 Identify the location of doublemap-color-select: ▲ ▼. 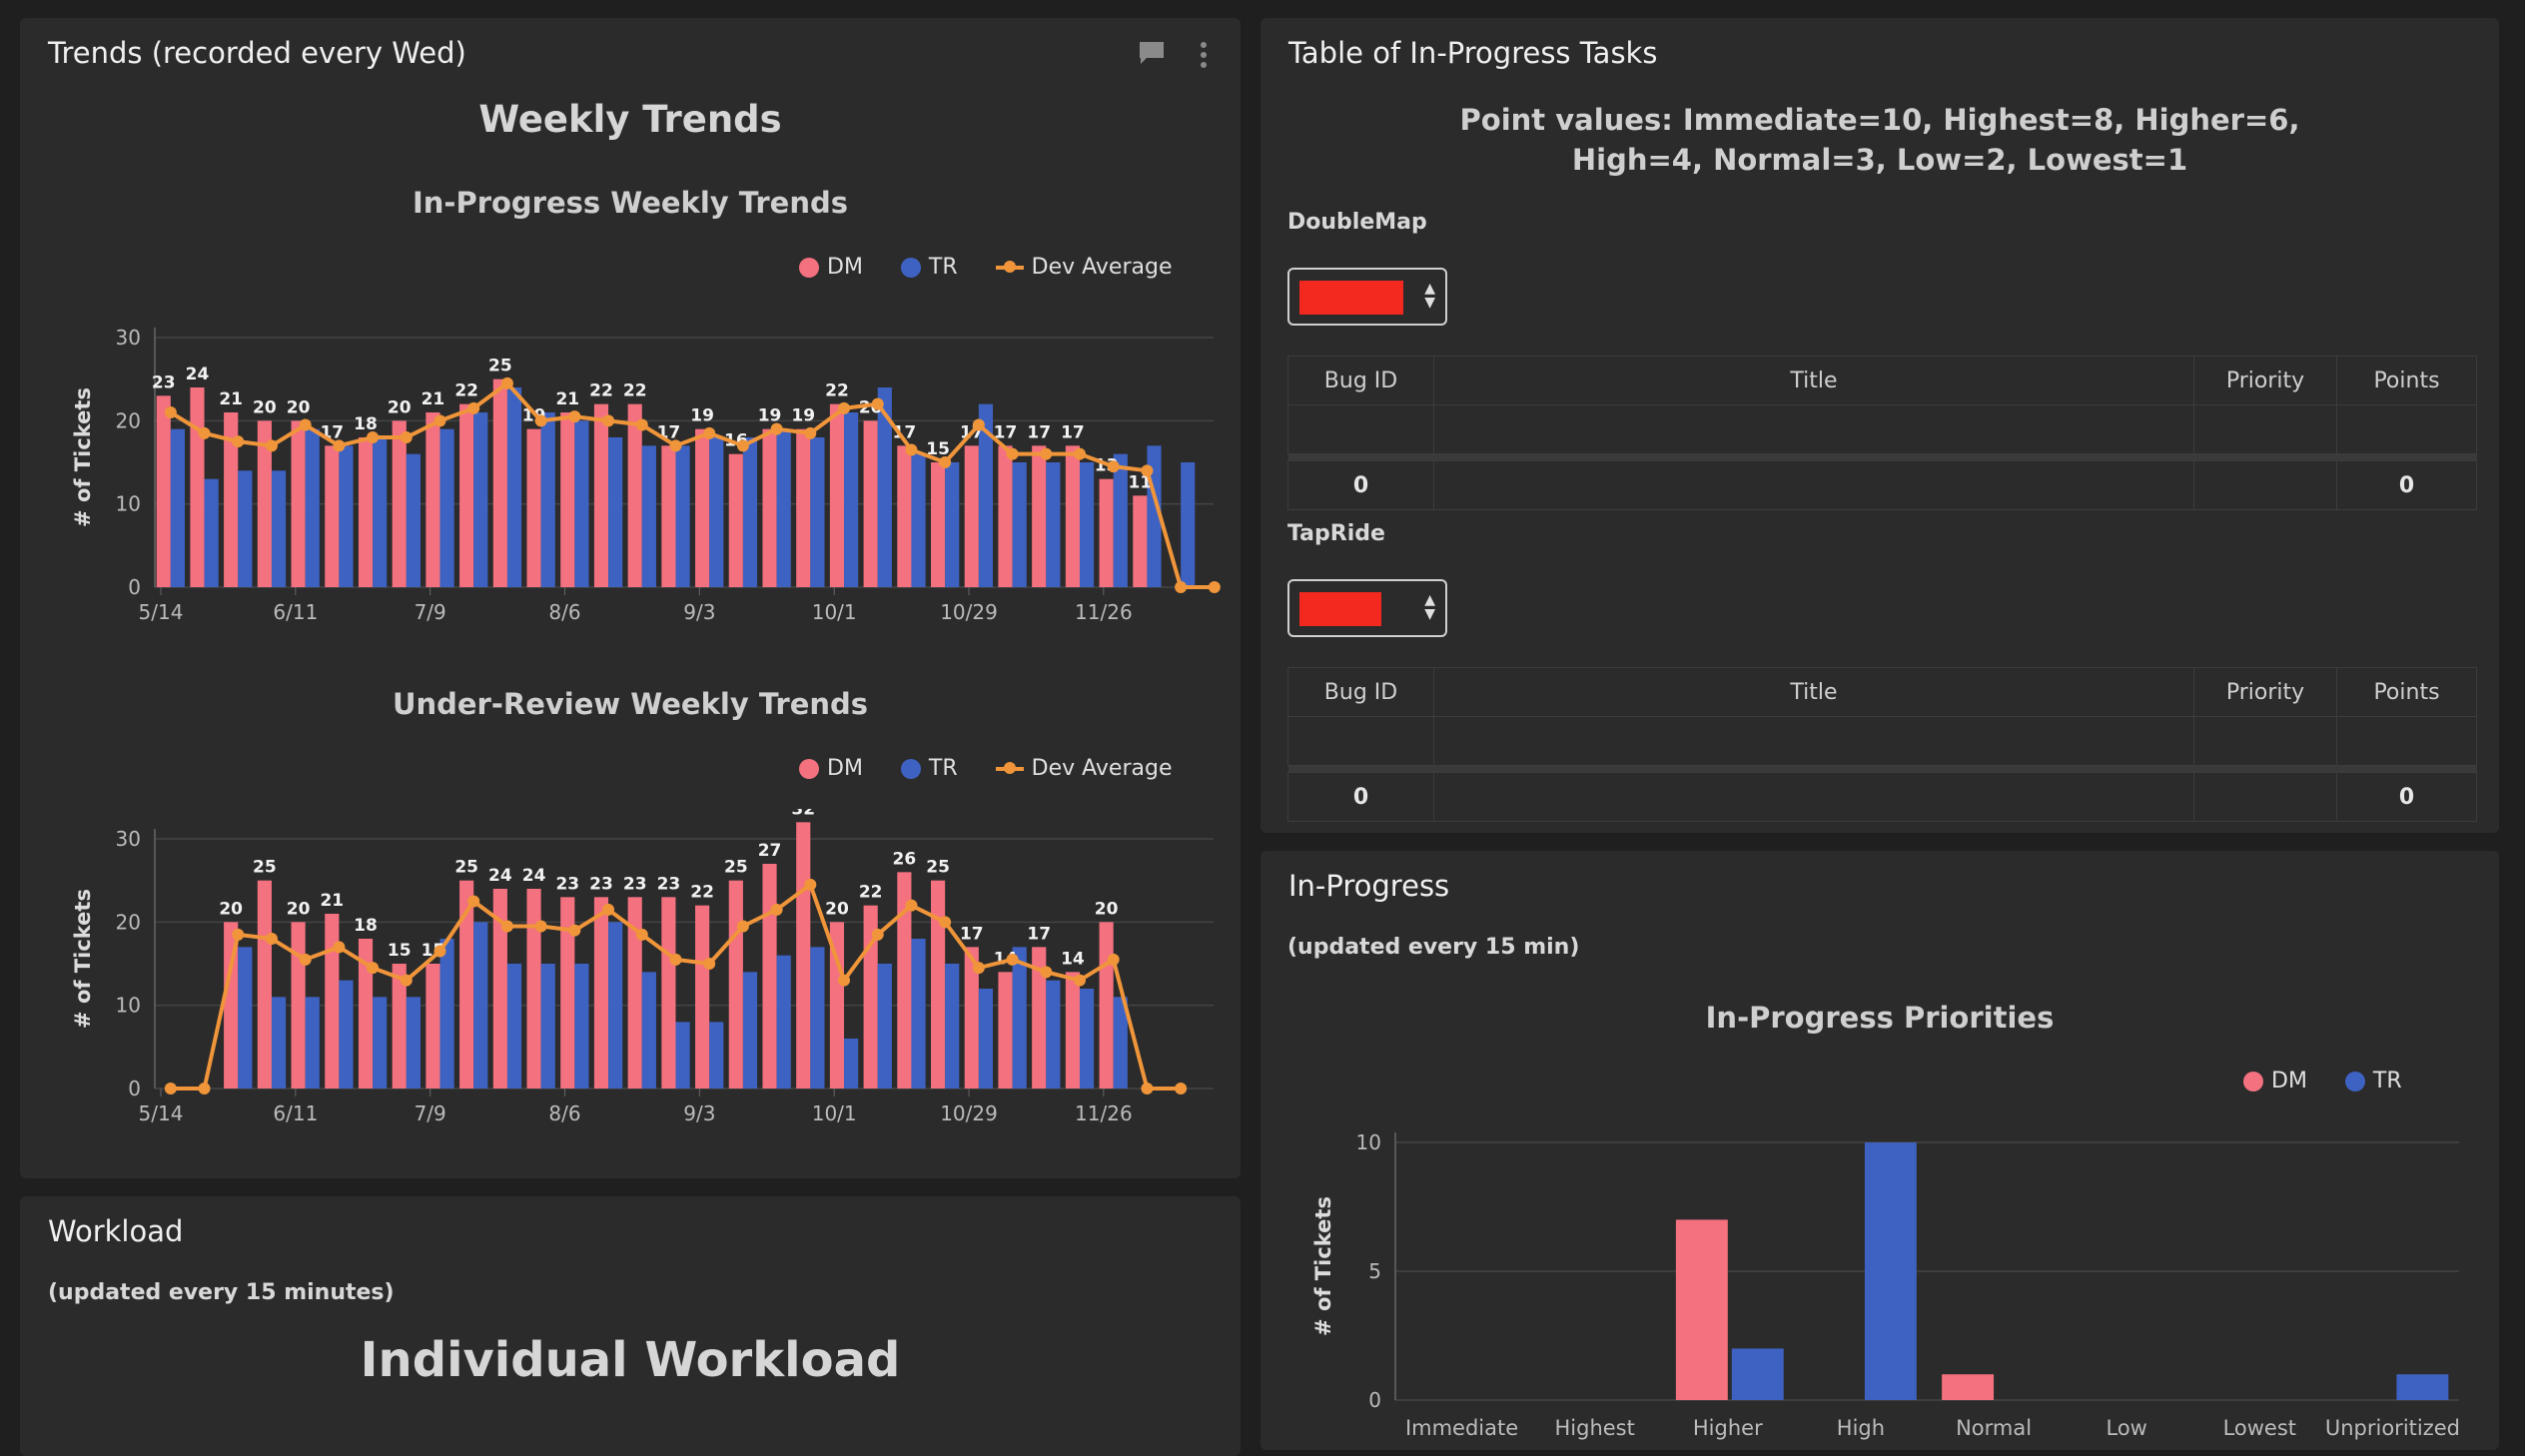
(1367, 297).